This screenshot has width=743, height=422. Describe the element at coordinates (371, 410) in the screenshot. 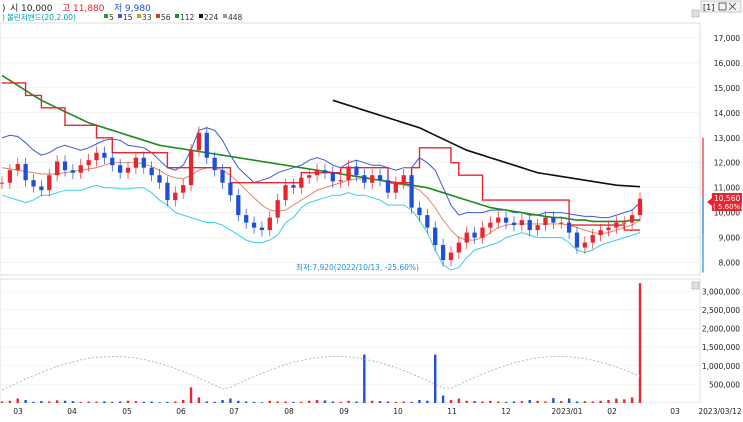

I see `date-axis-bg` at that location.